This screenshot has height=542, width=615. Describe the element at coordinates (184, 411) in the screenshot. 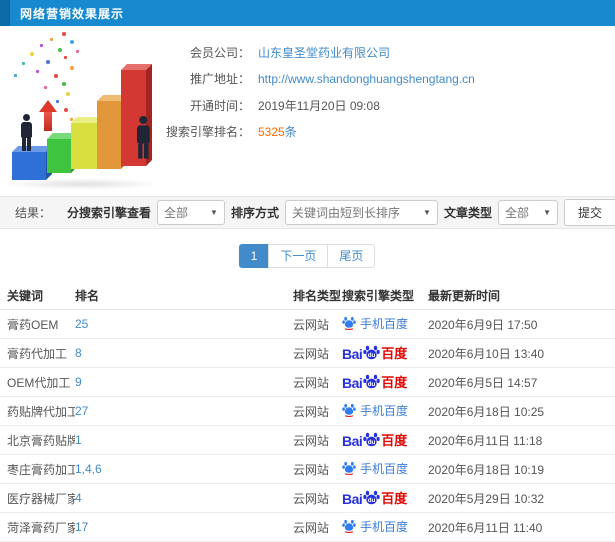

I see `cell-rank: 27` at that location.